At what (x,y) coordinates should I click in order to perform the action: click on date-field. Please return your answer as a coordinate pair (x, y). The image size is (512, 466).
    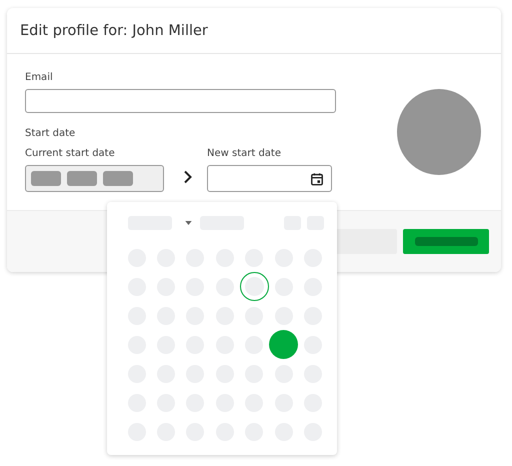
    Looking at the image, I should click on (269, 178).